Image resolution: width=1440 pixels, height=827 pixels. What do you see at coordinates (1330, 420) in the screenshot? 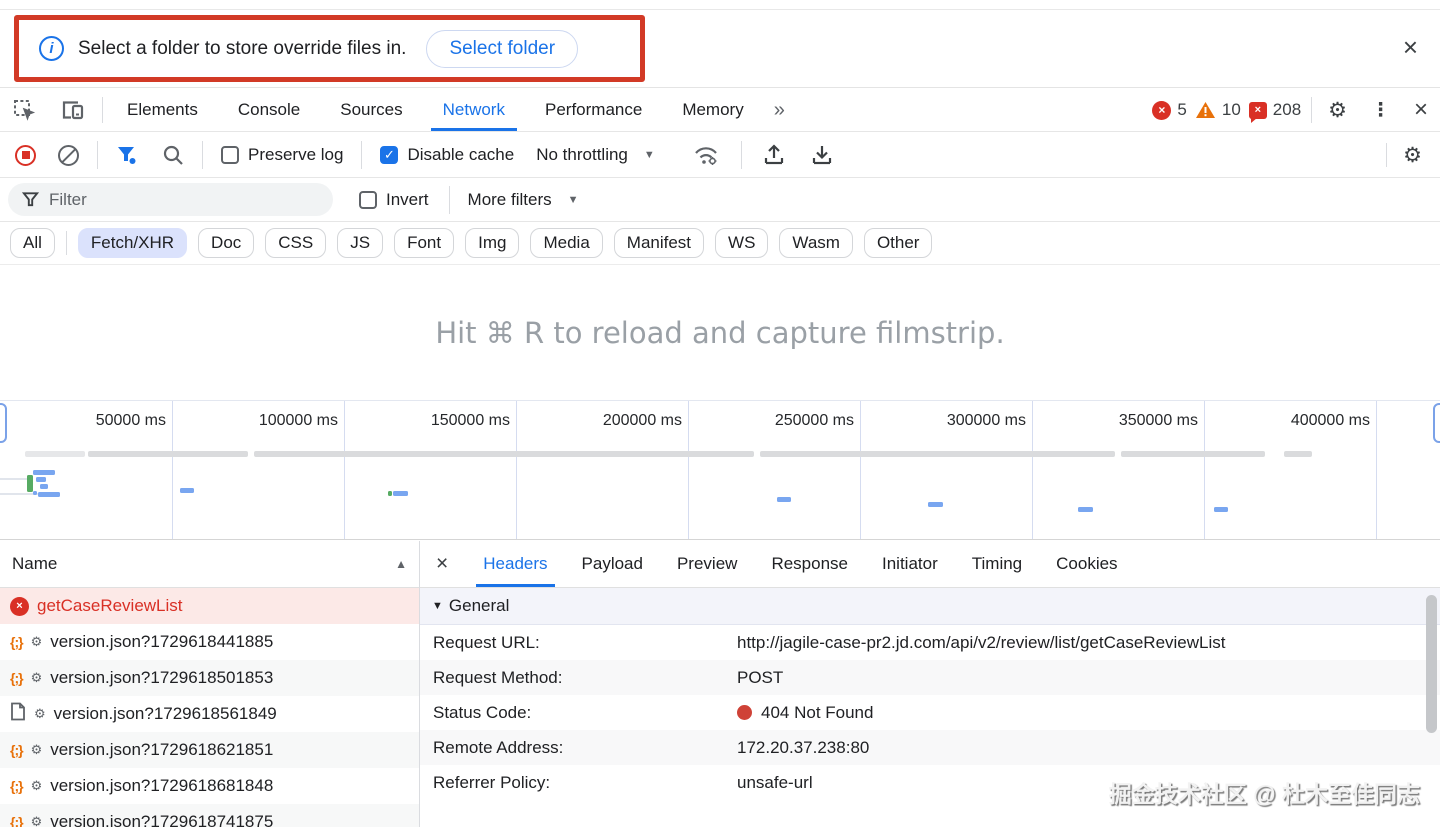
I see `timeline-tick: 400000 ms` at bounding box center [1330, 420].